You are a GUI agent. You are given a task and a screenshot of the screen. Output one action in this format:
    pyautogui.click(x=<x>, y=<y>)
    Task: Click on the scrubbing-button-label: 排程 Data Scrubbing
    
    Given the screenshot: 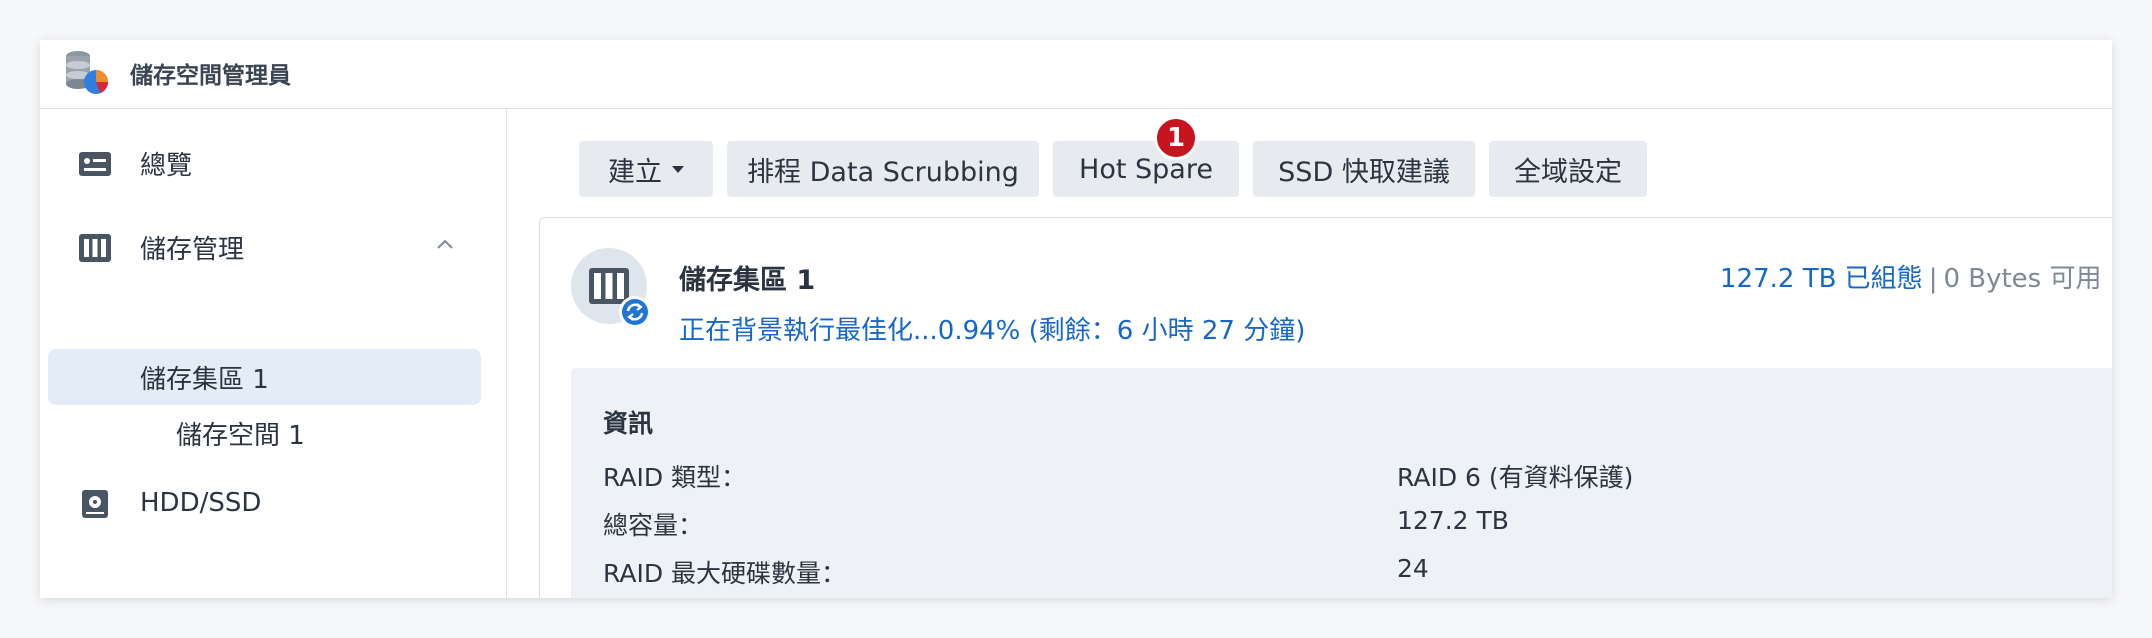 What is the action you would take?
    pyautogui.click(x=883, y=172)
    